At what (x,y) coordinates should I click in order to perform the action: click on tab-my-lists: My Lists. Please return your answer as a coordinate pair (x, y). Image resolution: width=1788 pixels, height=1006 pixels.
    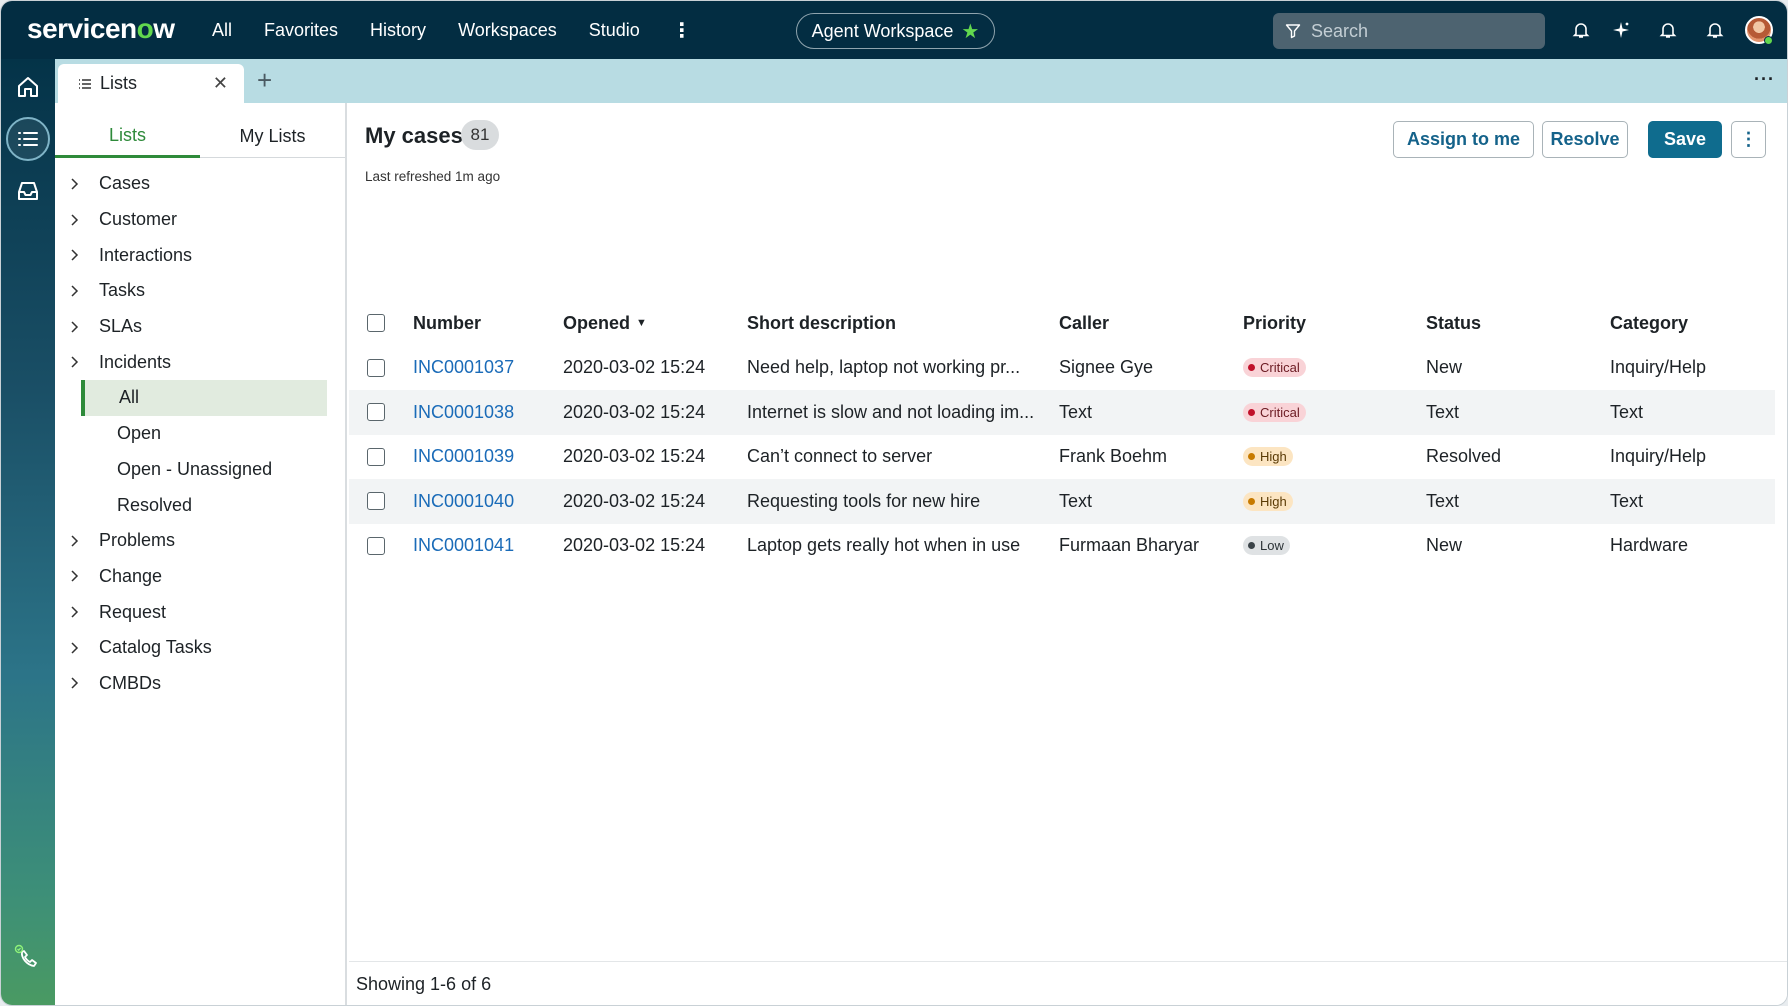
    Looking at the image, I should click on (272, 130).